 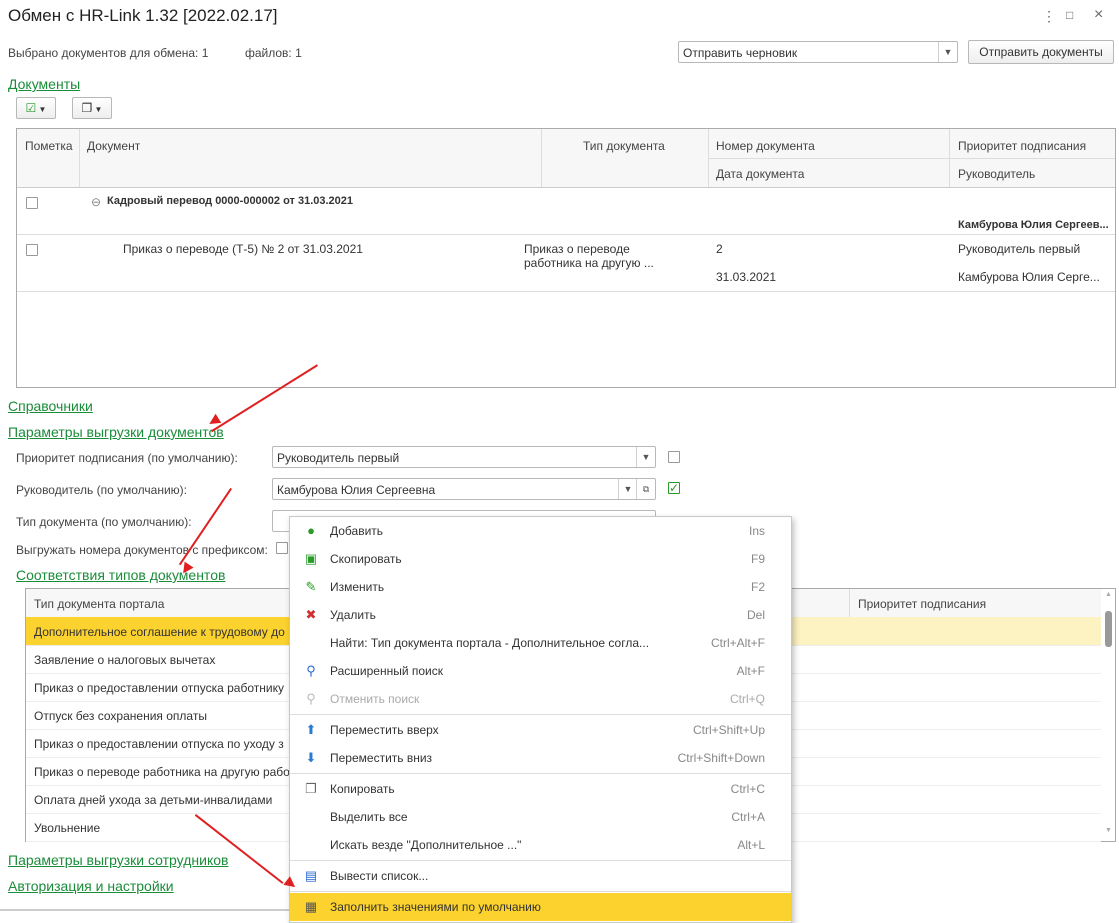 I want to click on context-menu-item-shortcut: Ctrl+Shift+Down, so click(x=721, y=758).